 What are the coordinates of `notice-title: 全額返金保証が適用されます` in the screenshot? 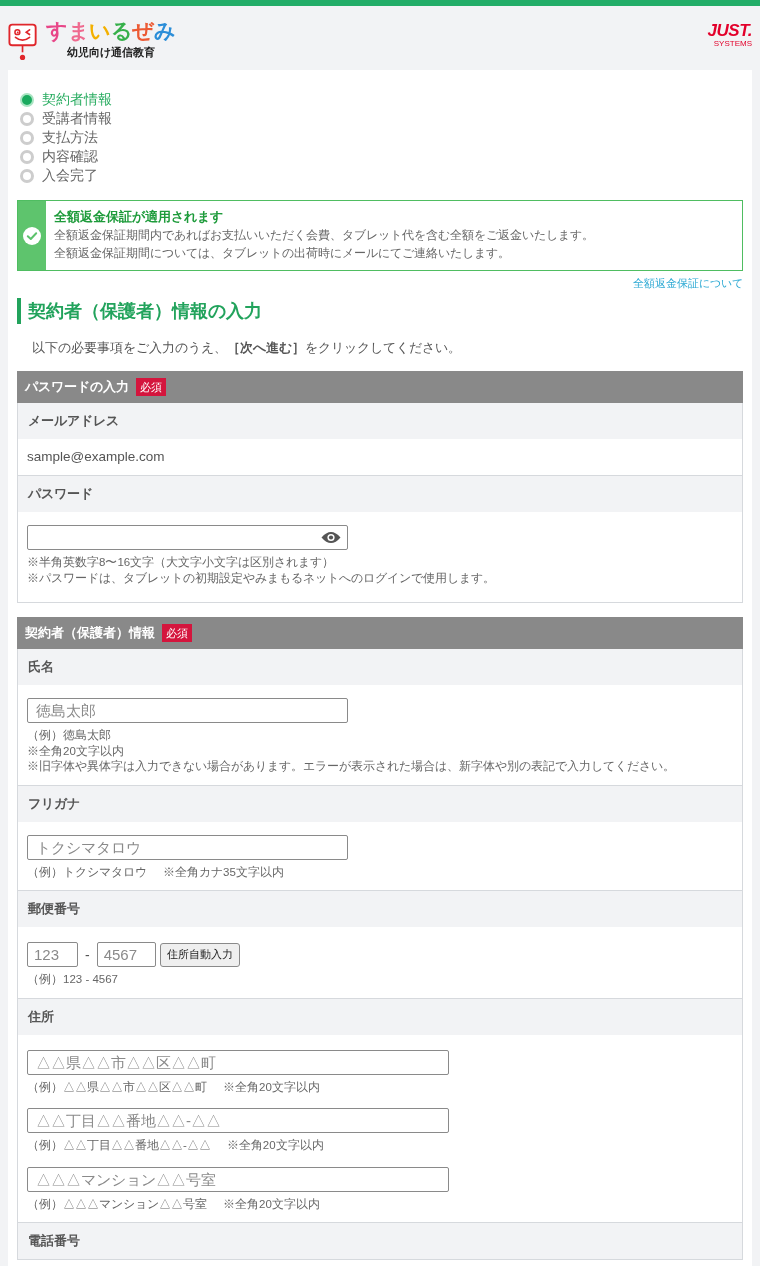 It's located at (139, 217).